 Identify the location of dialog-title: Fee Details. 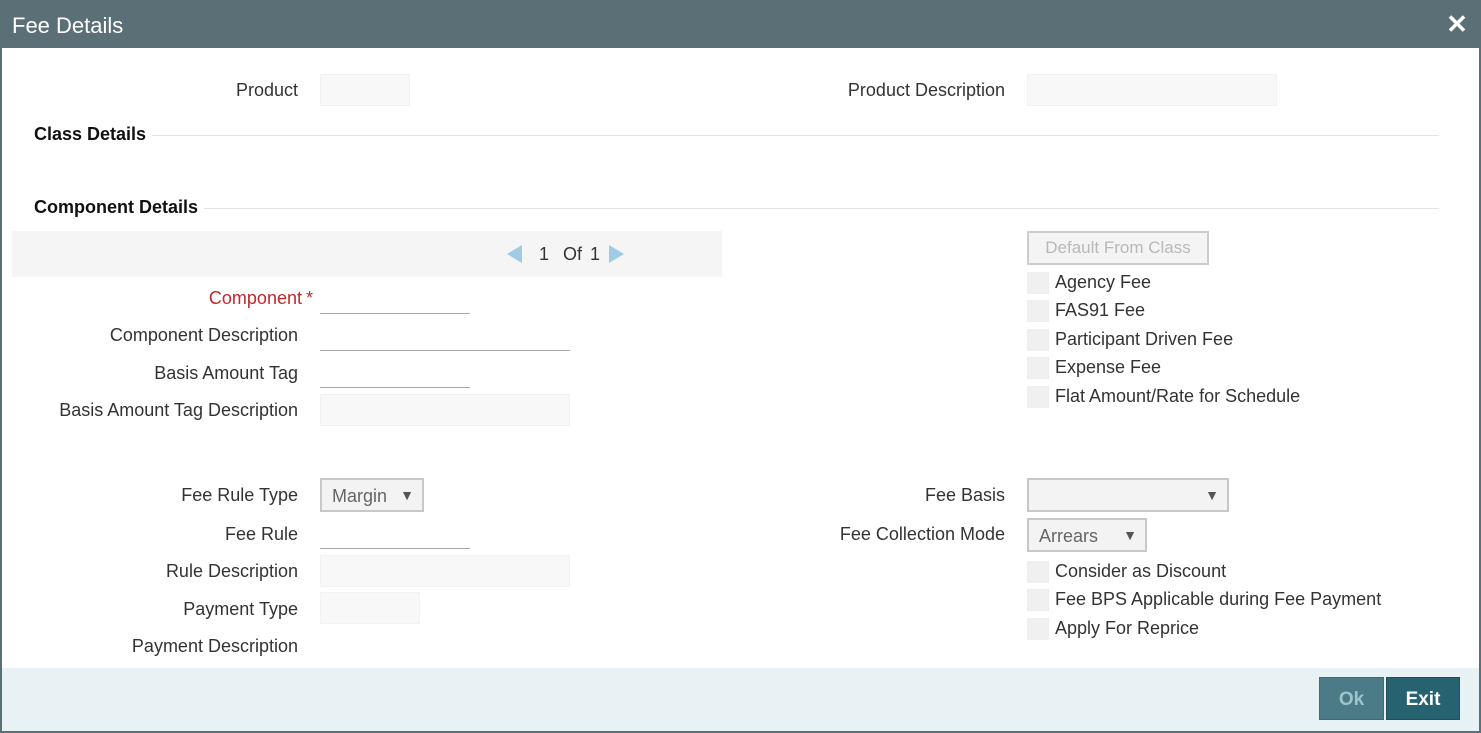
(68, 25).